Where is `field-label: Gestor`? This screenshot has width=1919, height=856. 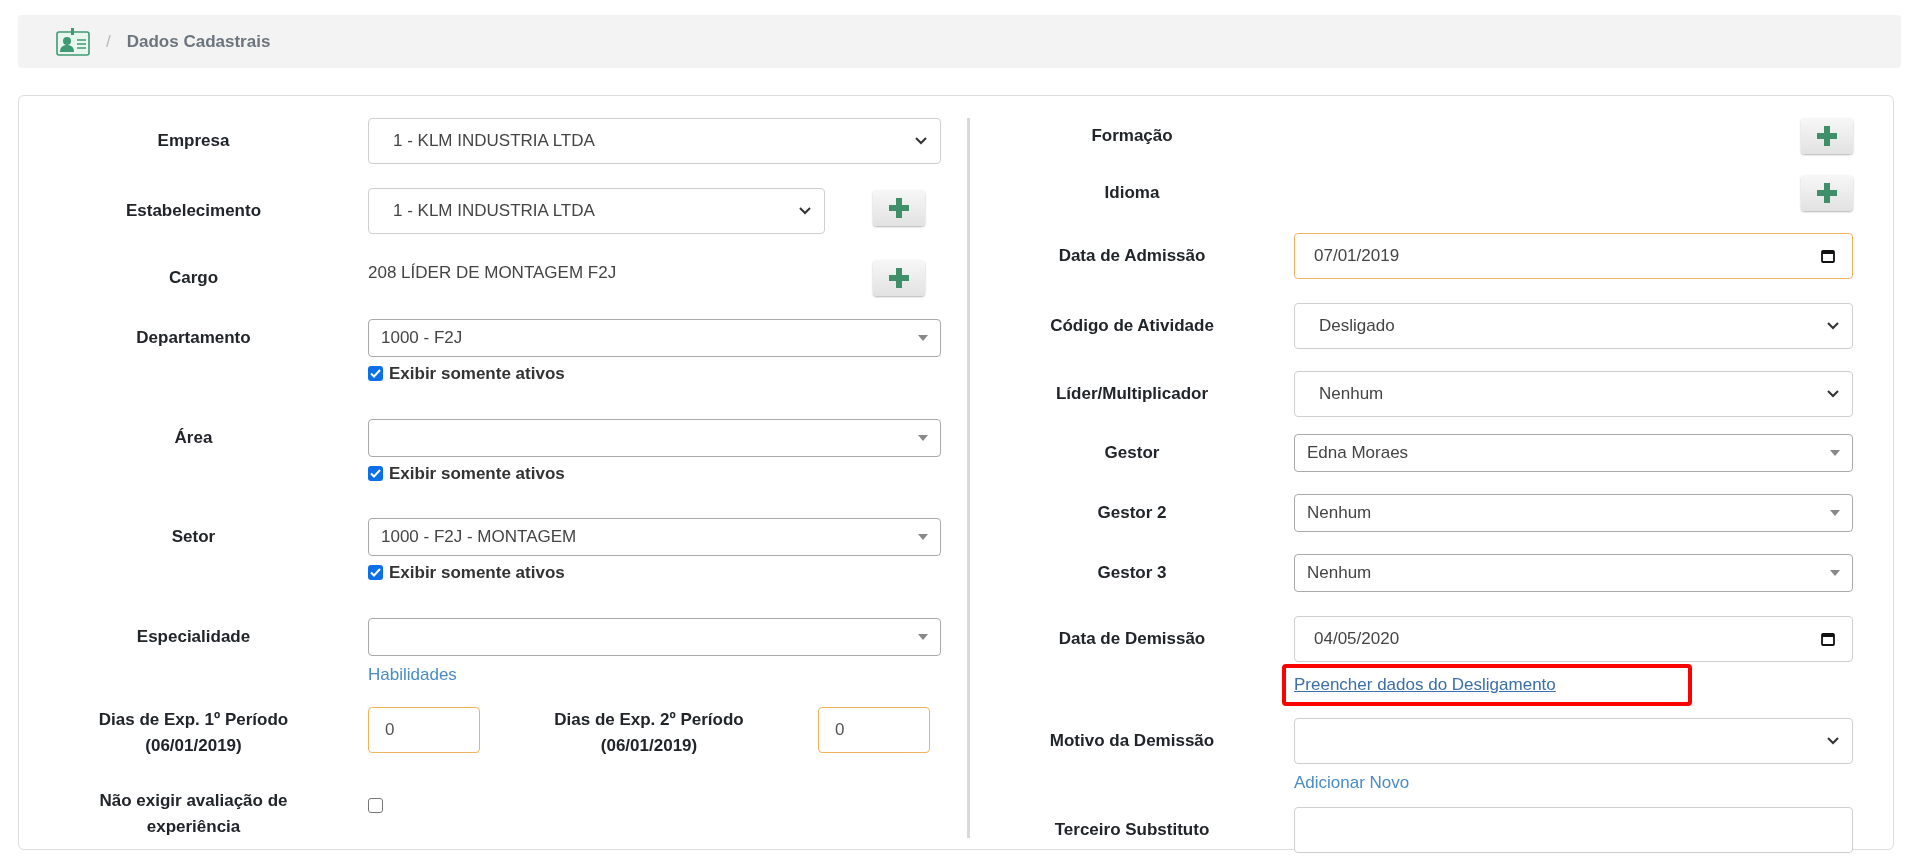
field-label: Gestor is located at coordinates (1132, 453).